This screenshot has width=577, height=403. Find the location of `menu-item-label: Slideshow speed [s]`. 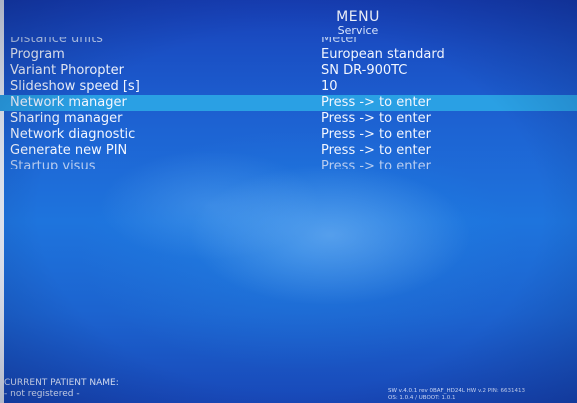

menu-item-label: Slideshow speed [s] is located at coordinates (75, 86).